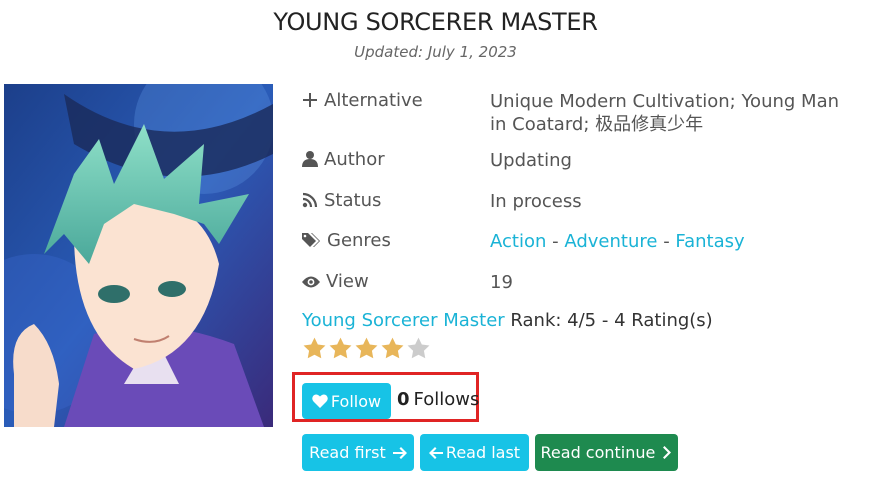 This screenshot has width=871, height=488. I want to click on plus-icon, so click(310, 100).